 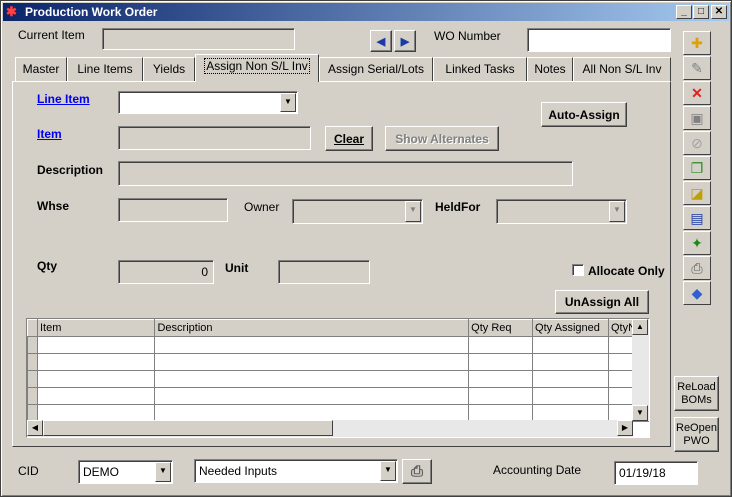 I want to click on unit-label: Unit, so click(x=237, y=268).